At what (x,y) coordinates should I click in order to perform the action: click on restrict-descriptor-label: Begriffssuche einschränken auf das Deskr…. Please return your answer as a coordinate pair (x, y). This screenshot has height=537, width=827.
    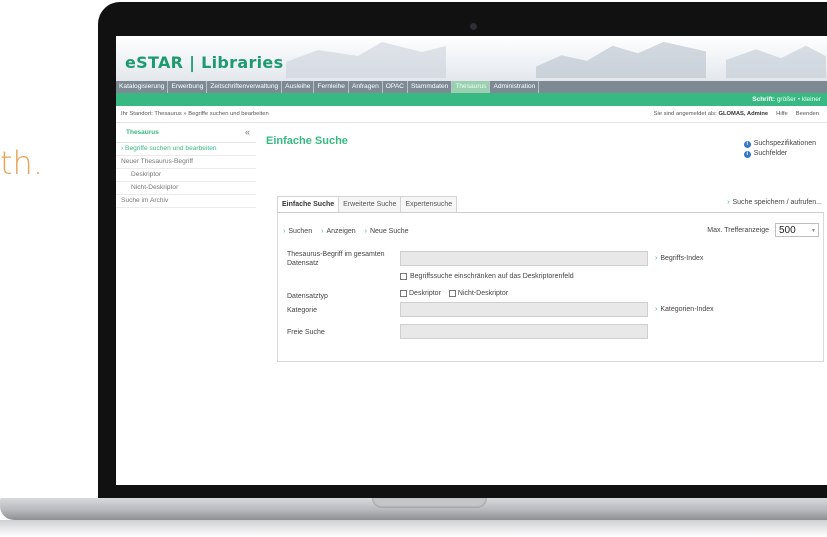
    Looking at the image, I should click on (492, 276).